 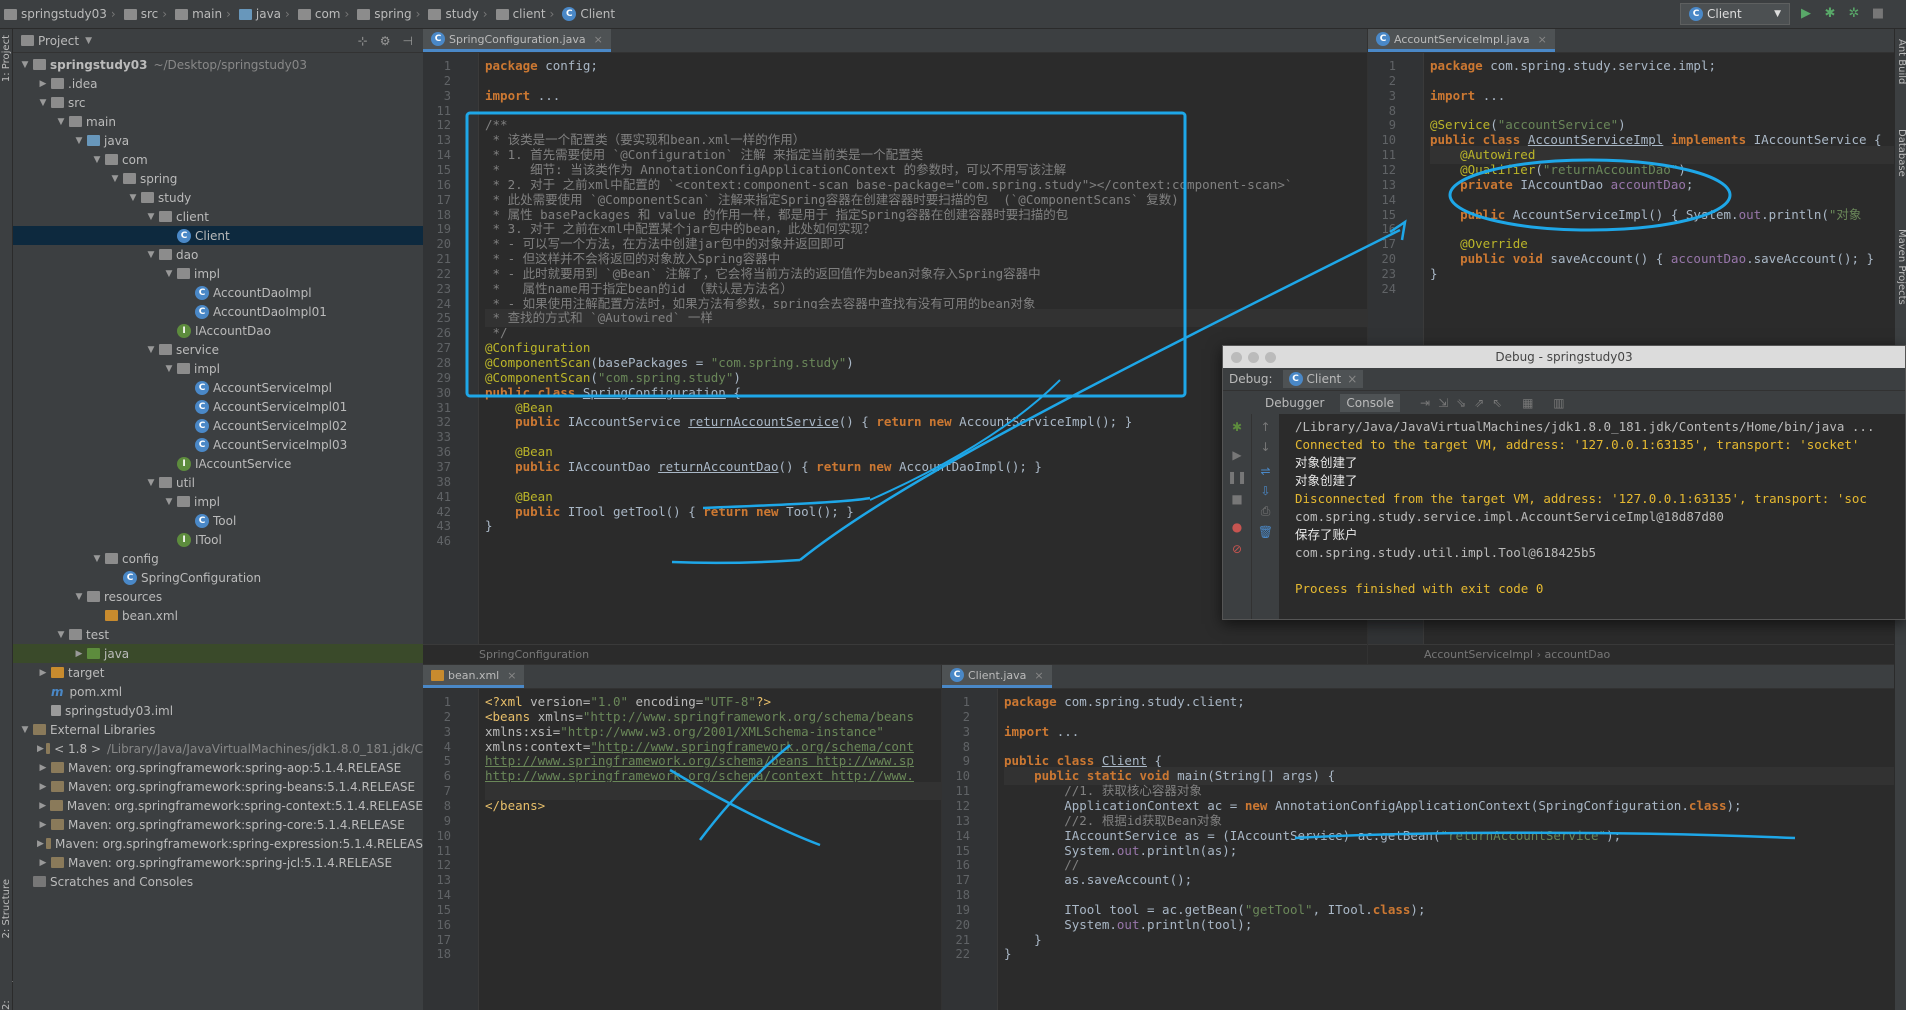 I want to click on breakpoints-icon: ●, so click(x=1237, y=527).